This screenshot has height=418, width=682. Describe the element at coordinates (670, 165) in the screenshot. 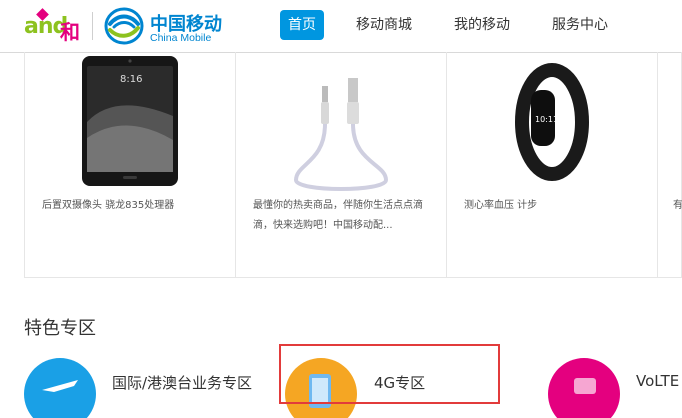

I see `product-card-partial: 有` at that location.